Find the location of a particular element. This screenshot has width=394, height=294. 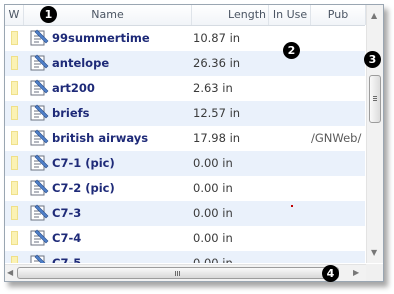

story-name: C7-4 is located at coordinates (67, 238).